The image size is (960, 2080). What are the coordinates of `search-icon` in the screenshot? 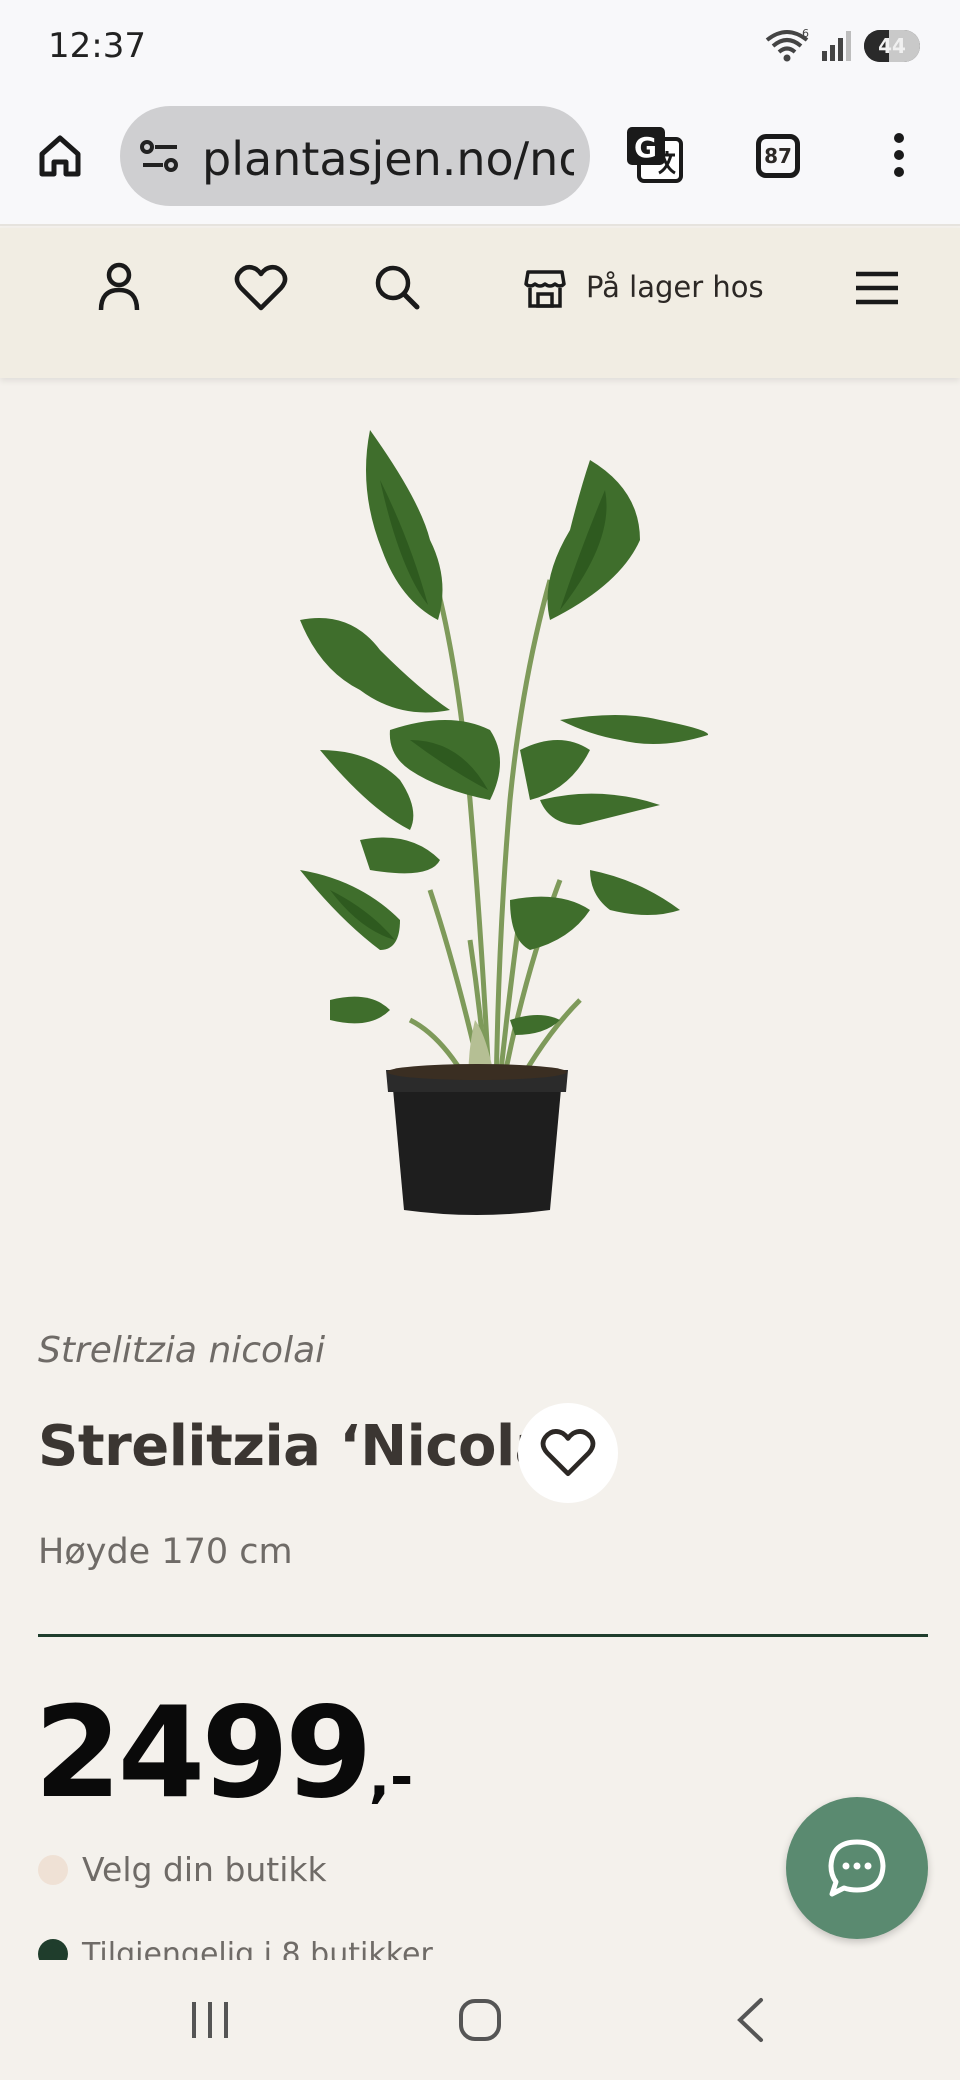 It's located at (397, 287).